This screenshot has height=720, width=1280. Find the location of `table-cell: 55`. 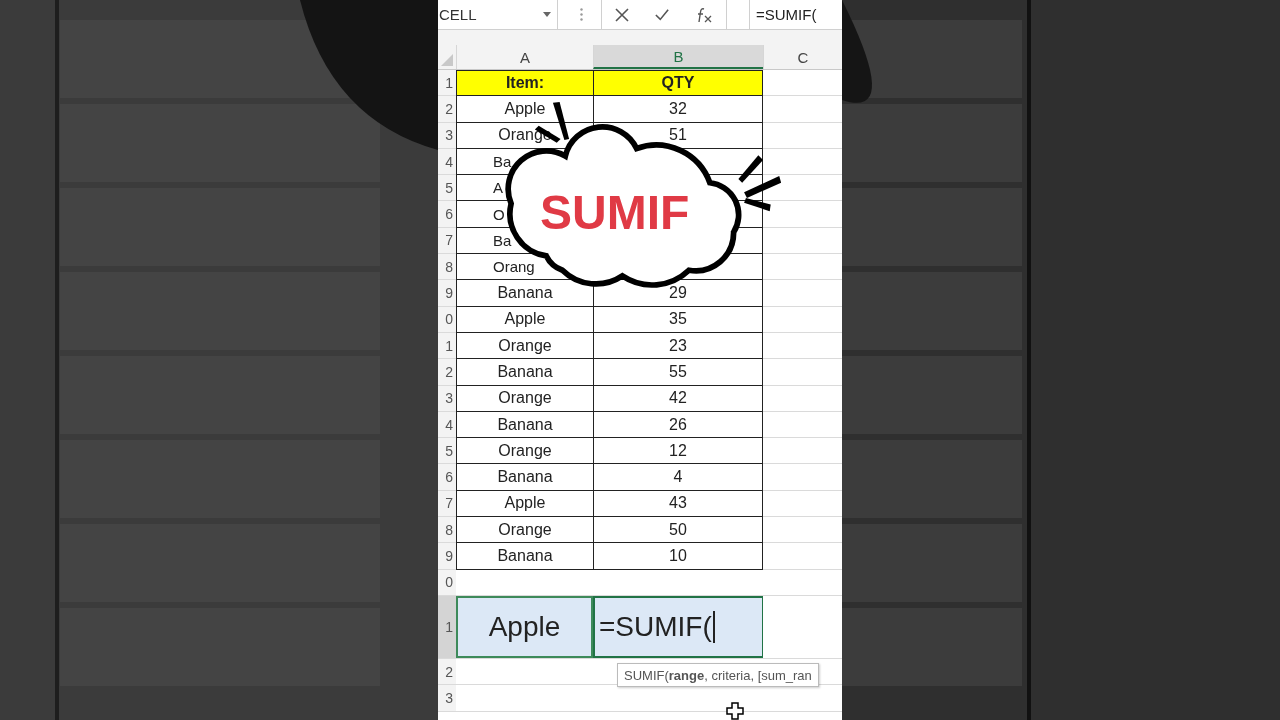

table-cell: 55 is located at coordinates (678, 372).